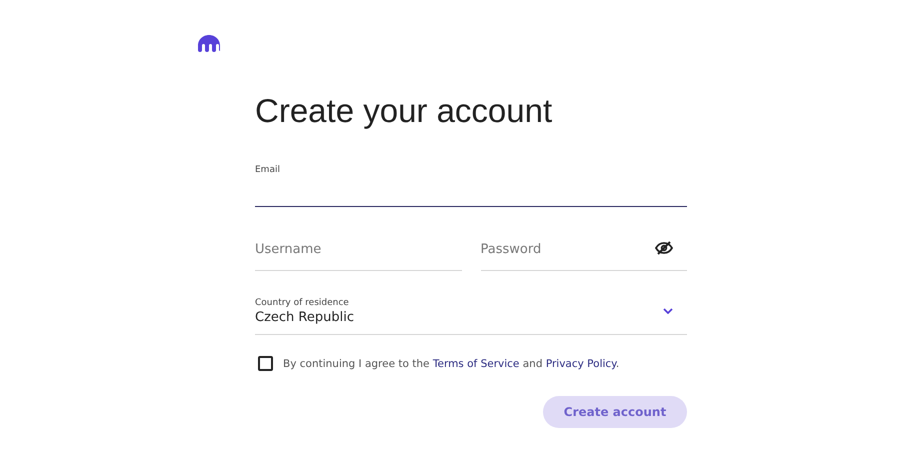 Image resolution: width=900 pixels, height=467 pixels. What do you see at coordinates (581, 364) in the screenshot?
I see `privacy-link: Privacy Policy` at bounding box center [581, 364].